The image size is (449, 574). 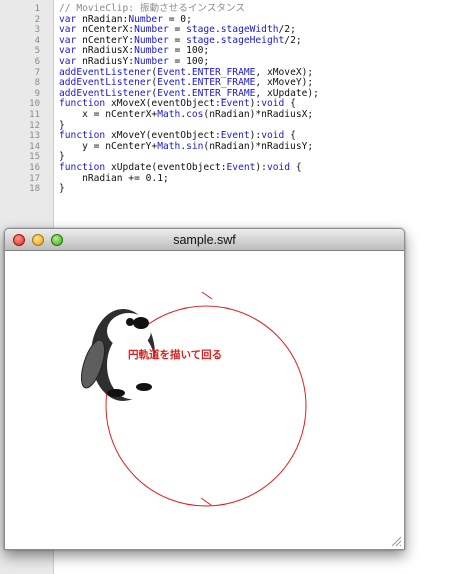 What do you see at coordinates (258, 146) in the screenshot?
I see `code-token: (nRadian)*nRadiusY;` at bounding box center [258, 146].